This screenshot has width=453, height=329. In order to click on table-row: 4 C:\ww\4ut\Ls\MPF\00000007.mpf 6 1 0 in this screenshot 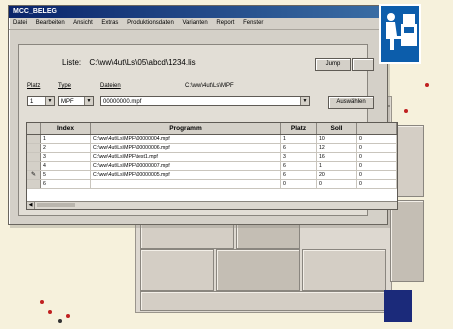, I will do `click(212, 166)`.